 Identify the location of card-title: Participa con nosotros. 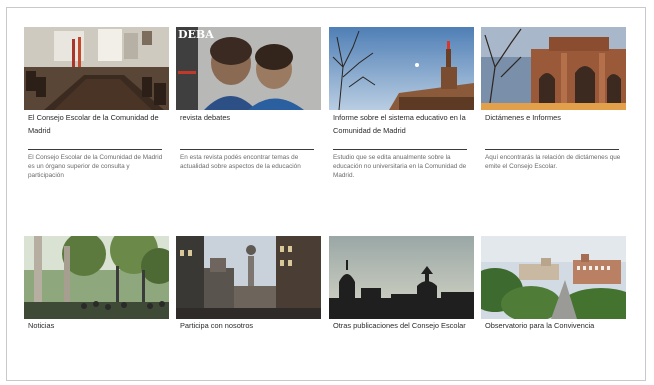
(249, 326).